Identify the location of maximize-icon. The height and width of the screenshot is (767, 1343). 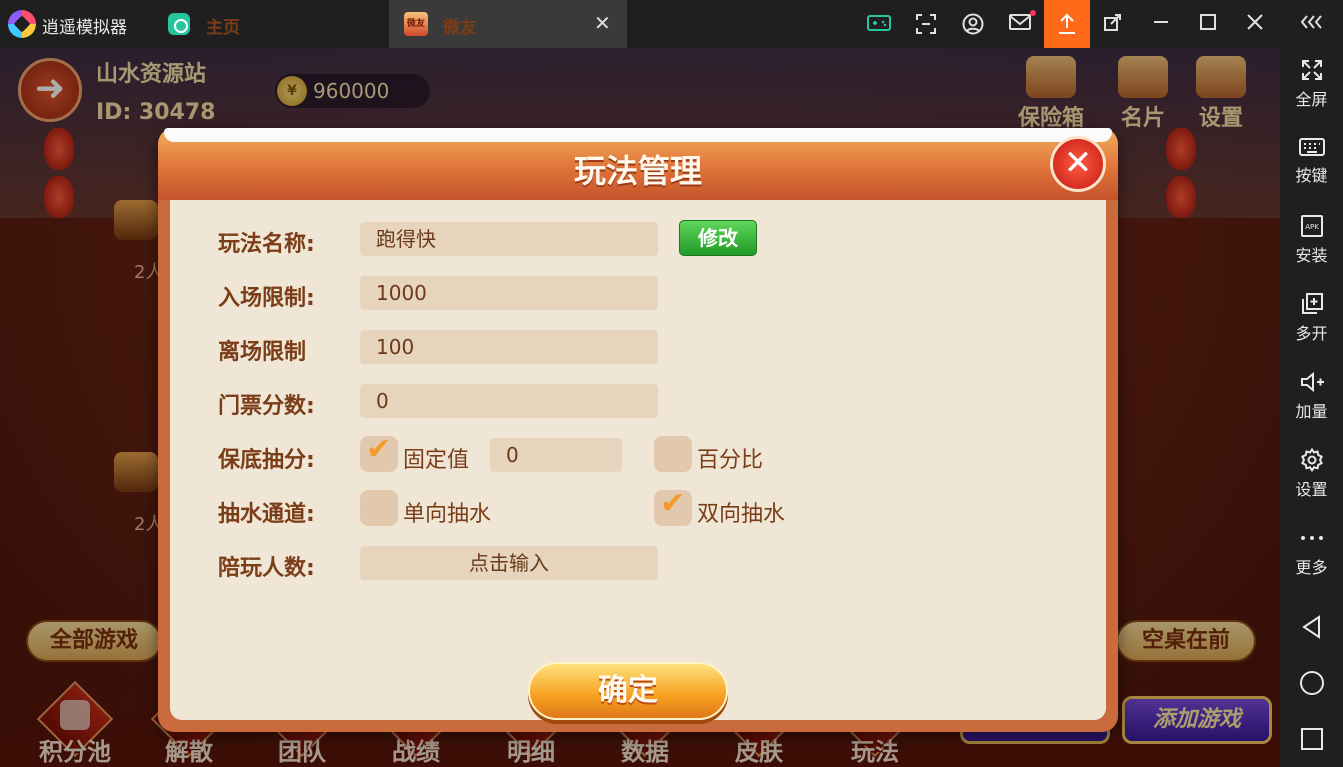
(1208, 24).